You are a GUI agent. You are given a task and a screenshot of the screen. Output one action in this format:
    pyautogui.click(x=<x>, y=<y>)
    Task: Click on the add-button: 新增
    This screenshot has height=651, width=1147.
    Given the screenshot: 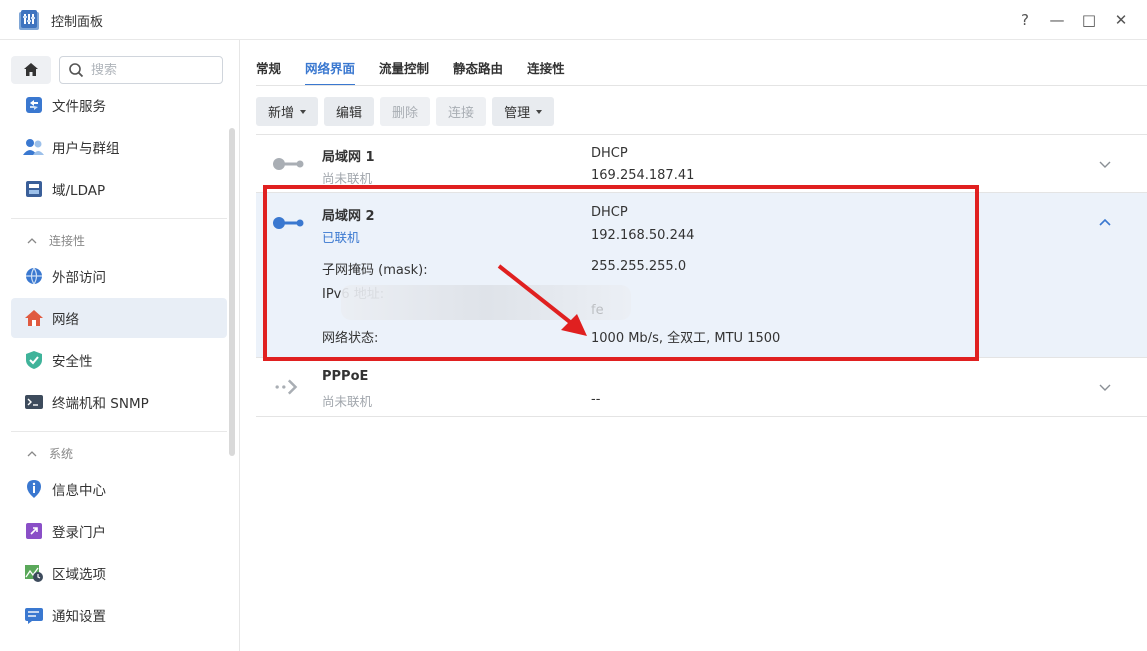 What is the action you would take?
    pyautogui.click(x=287, y=111)
    